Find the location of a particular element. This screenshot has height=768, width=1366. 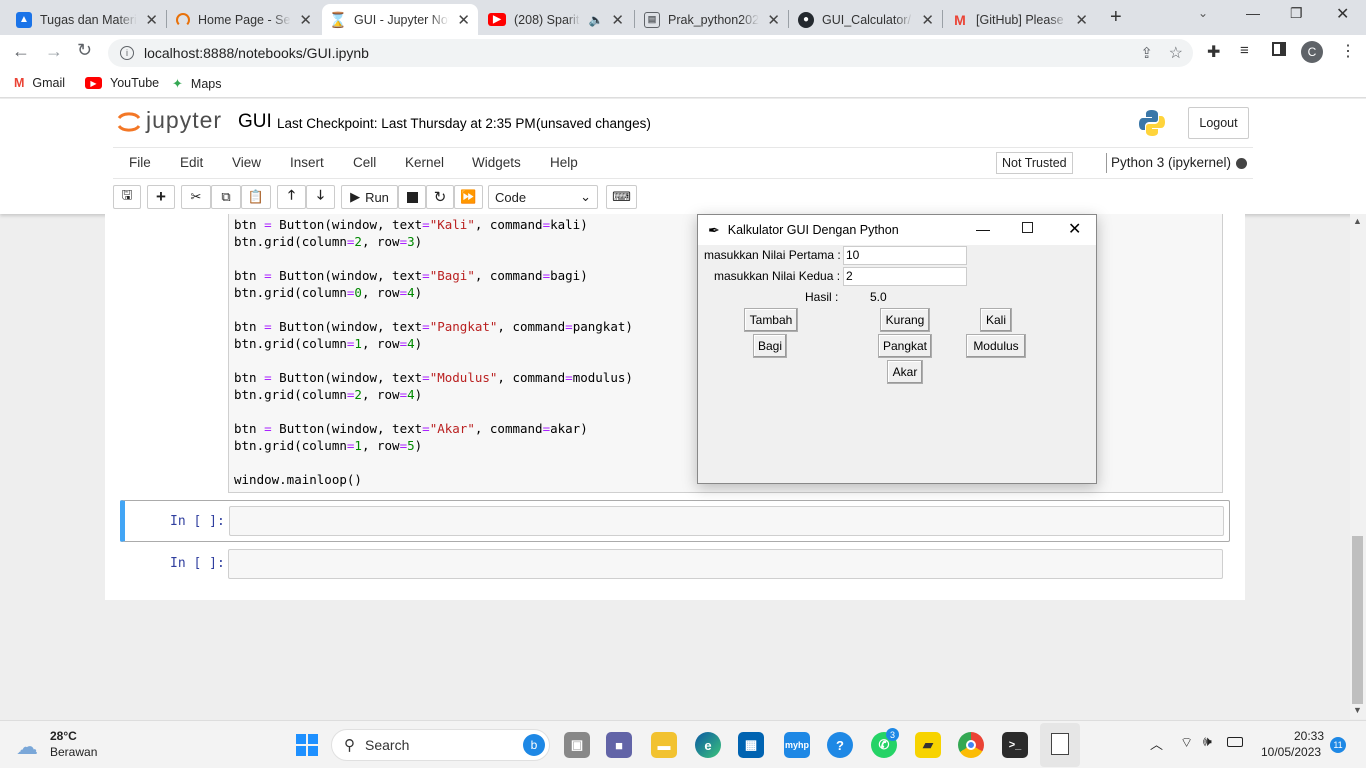

save-button: 🖫 is located at coordinates (127, 197).